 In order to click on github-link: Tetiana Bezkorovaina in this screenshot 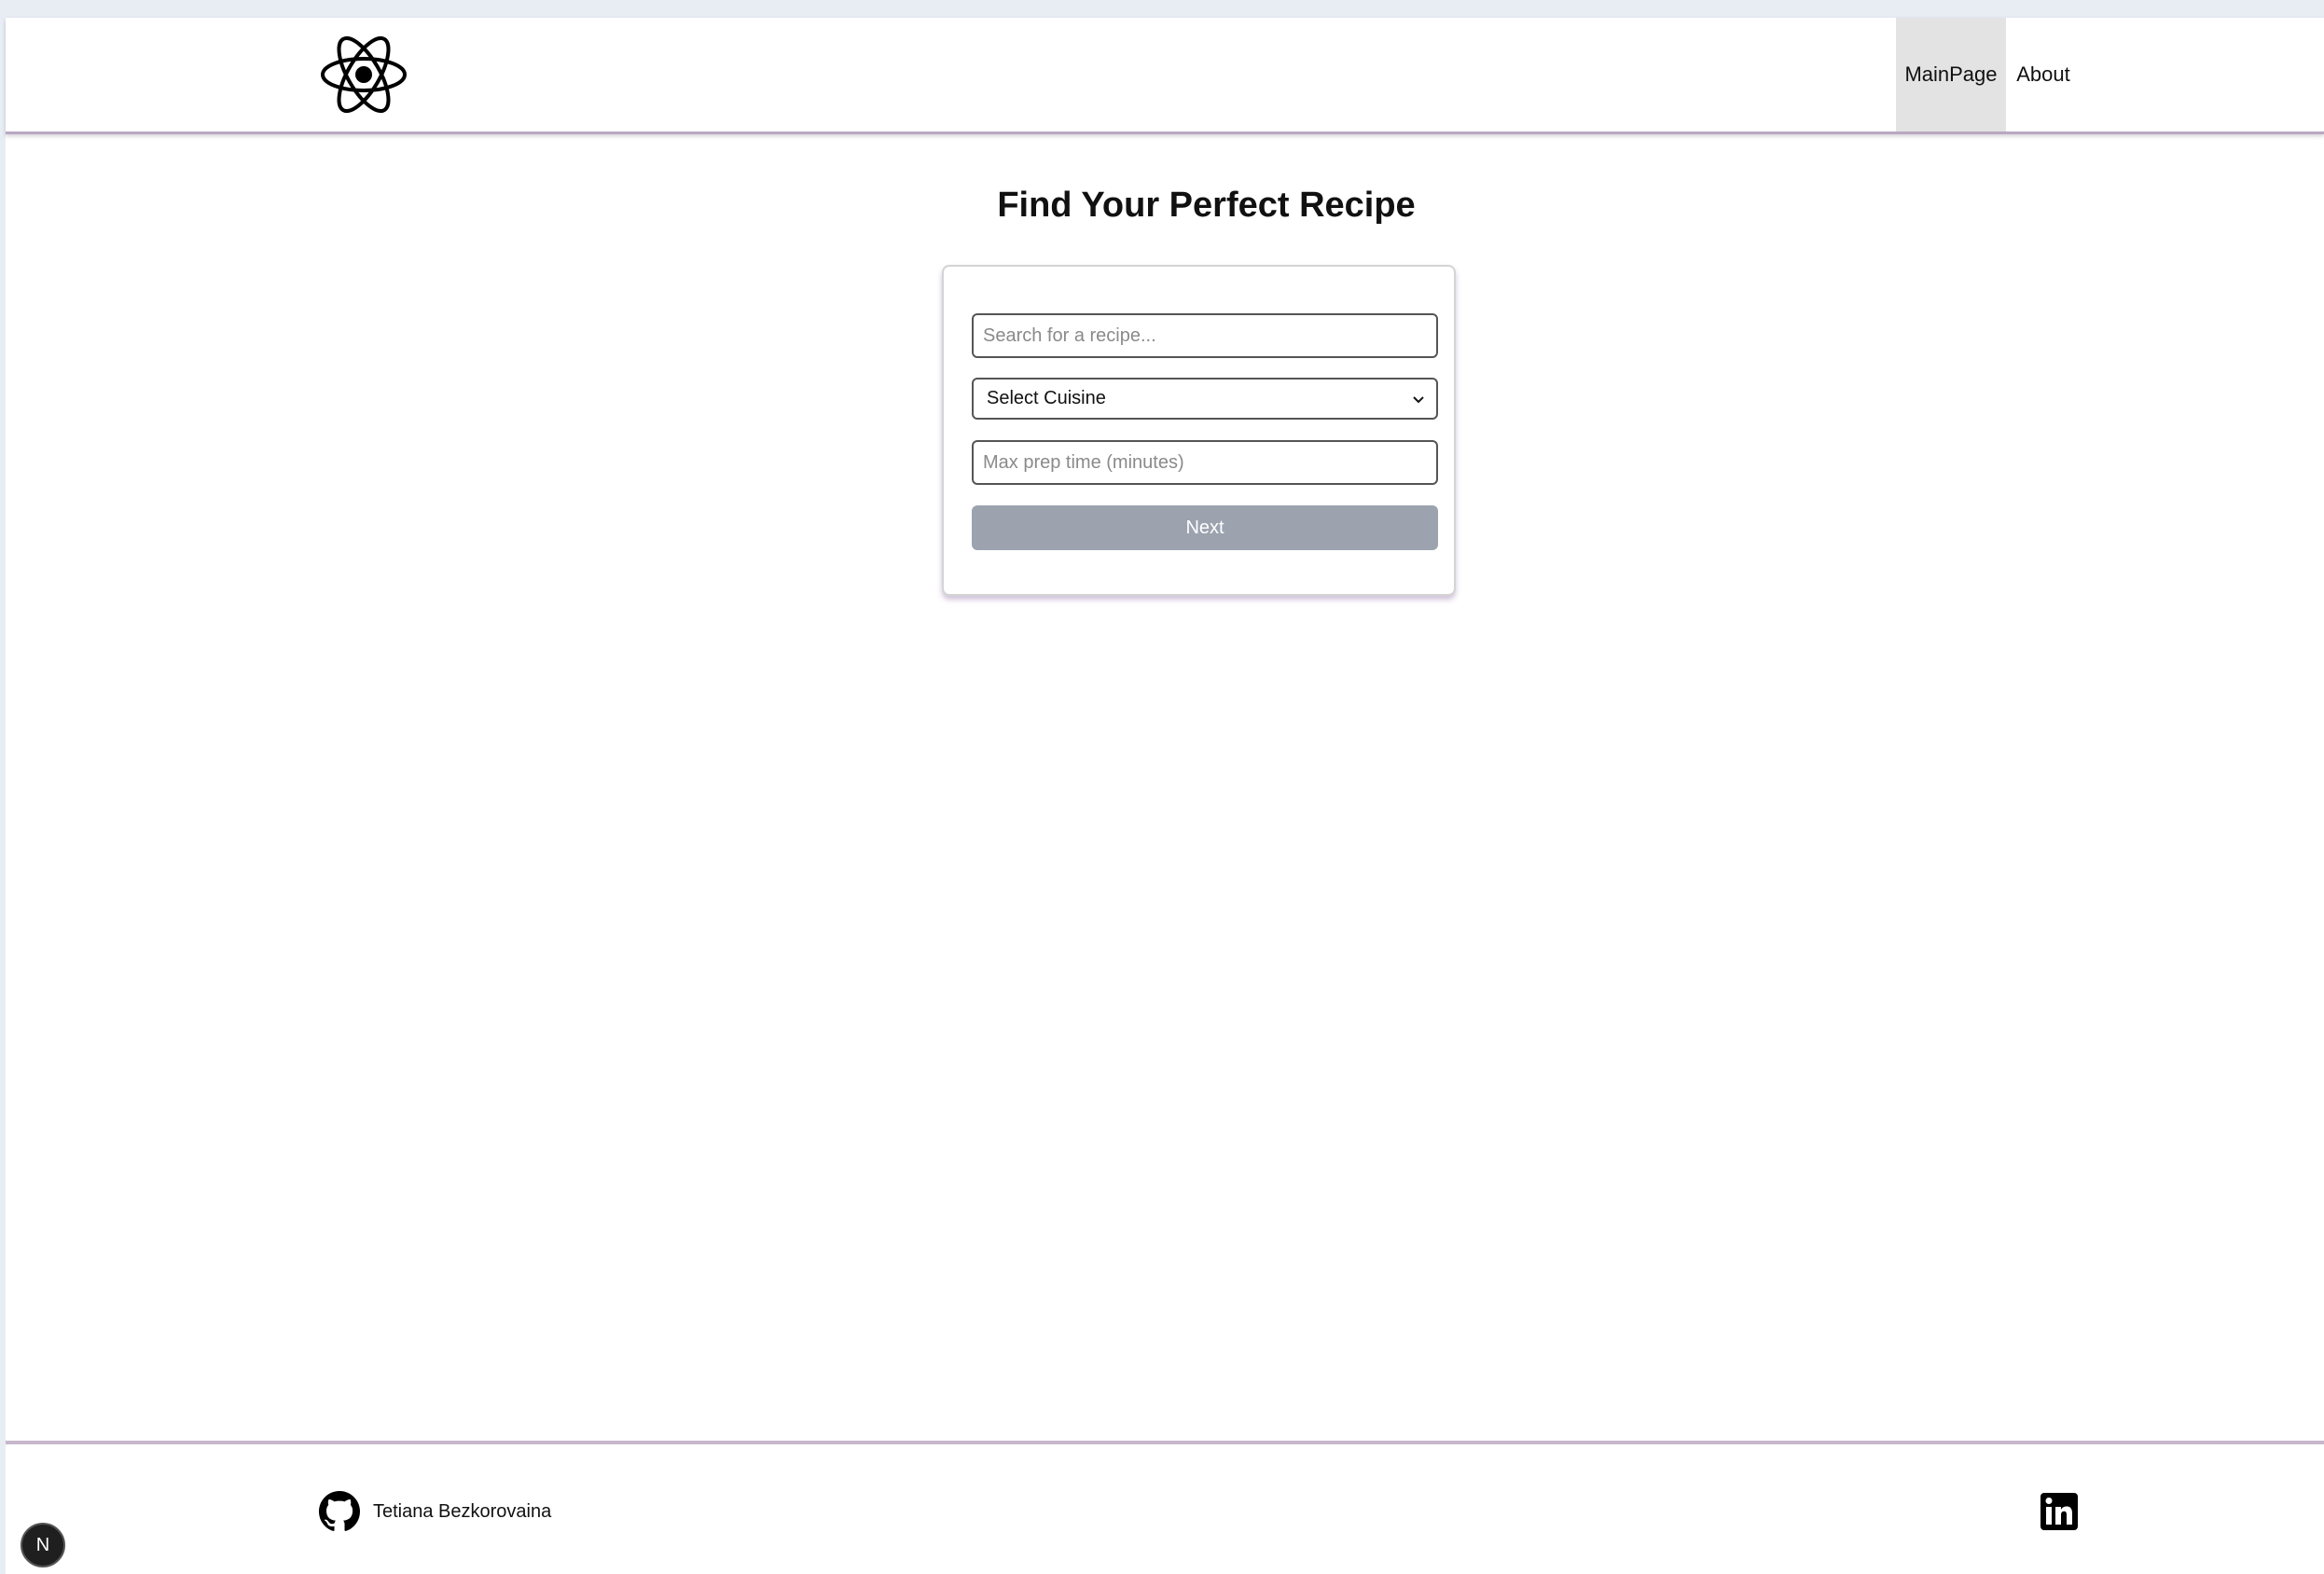, I will do `click(435, 1511)`.